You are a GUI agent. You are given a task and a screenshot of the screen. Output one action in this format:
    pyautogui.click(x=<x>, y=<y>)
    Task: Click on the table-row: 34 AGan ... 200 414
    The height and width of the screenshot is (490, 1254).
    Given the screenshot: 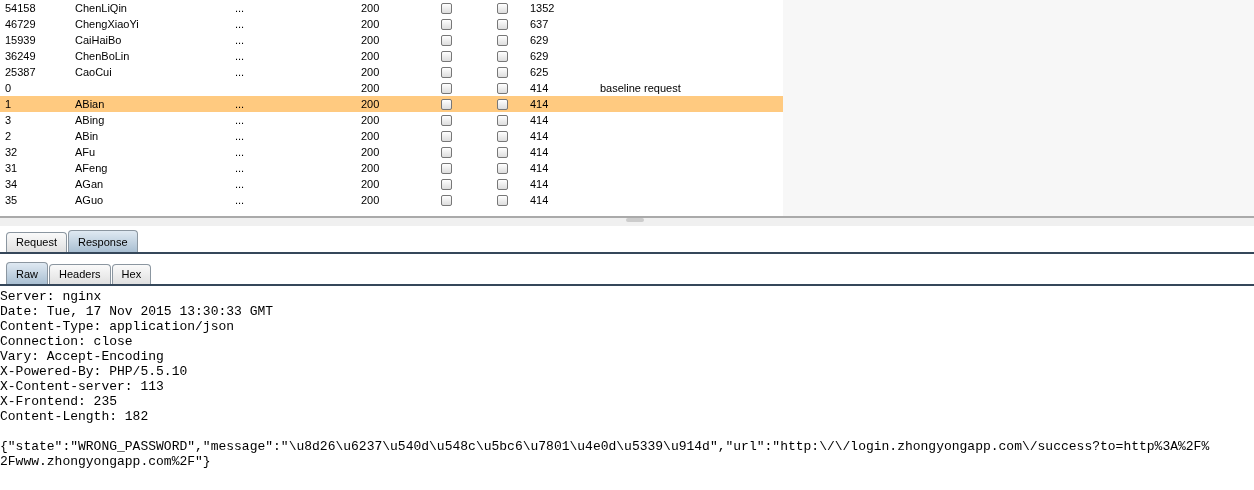 What is the action you would take?
    pyautogui.click(x=391, y=184)
    